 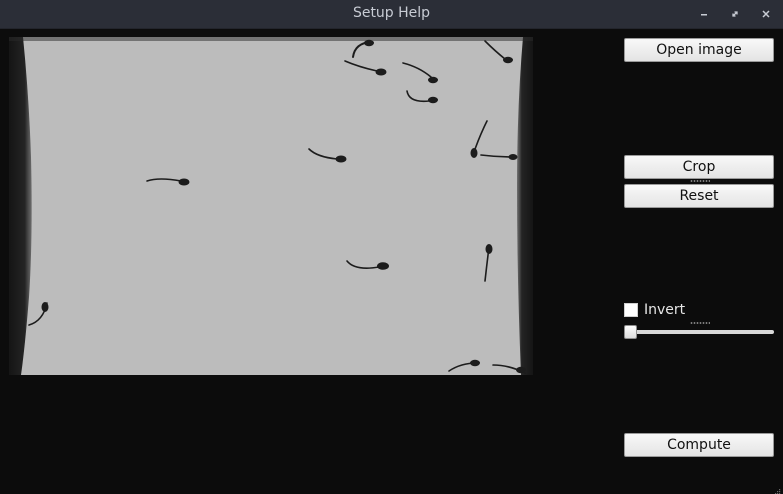 I want to click on close-icon, so click(x=766, y=14).